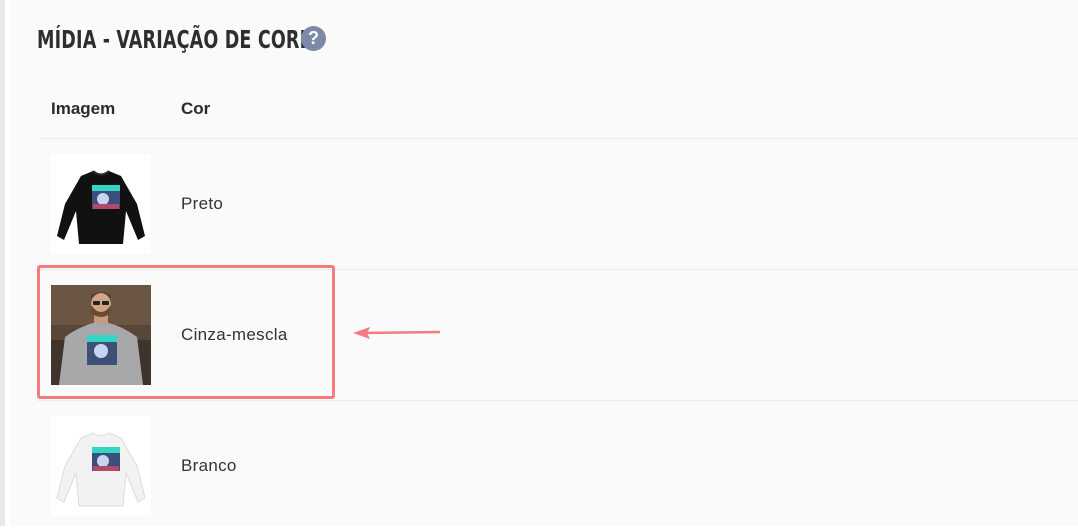 The image size is (1078, 532). What do you see at coordinates (83, 108) in the screenshot?
I see `column-header-image: Imagem` at bounding box center [83, 108].